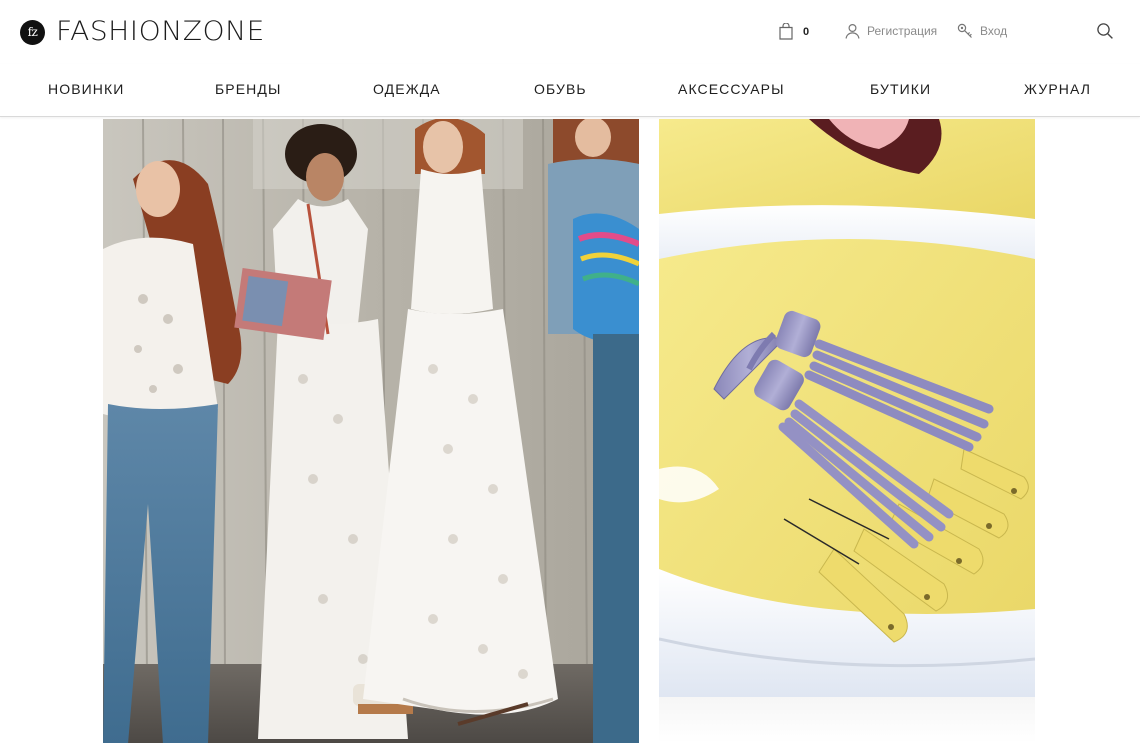  I want to click on site-logo: fz FASHIONZONE, so click(142, 32).